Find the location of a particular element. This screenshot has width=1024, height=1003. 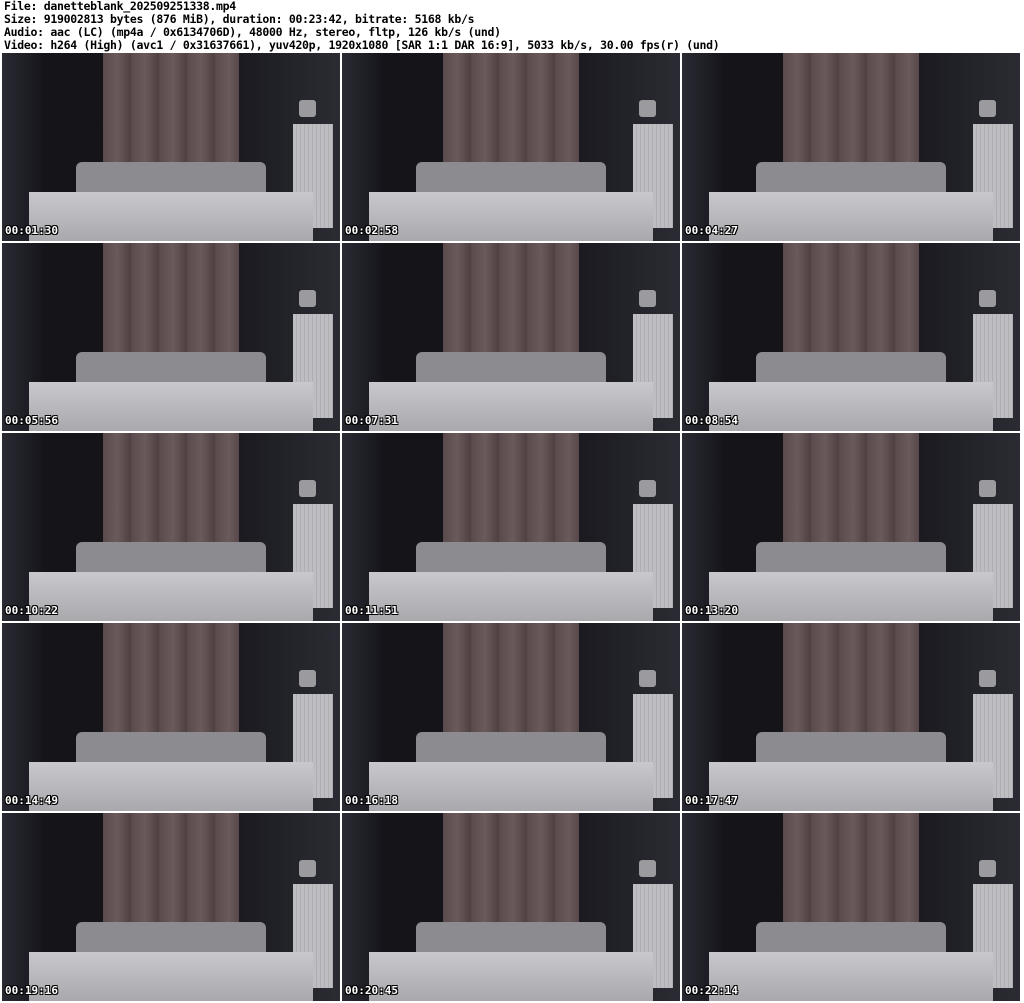

video-thumbnail: 00:16:18 is located at coordinates (511, 717).